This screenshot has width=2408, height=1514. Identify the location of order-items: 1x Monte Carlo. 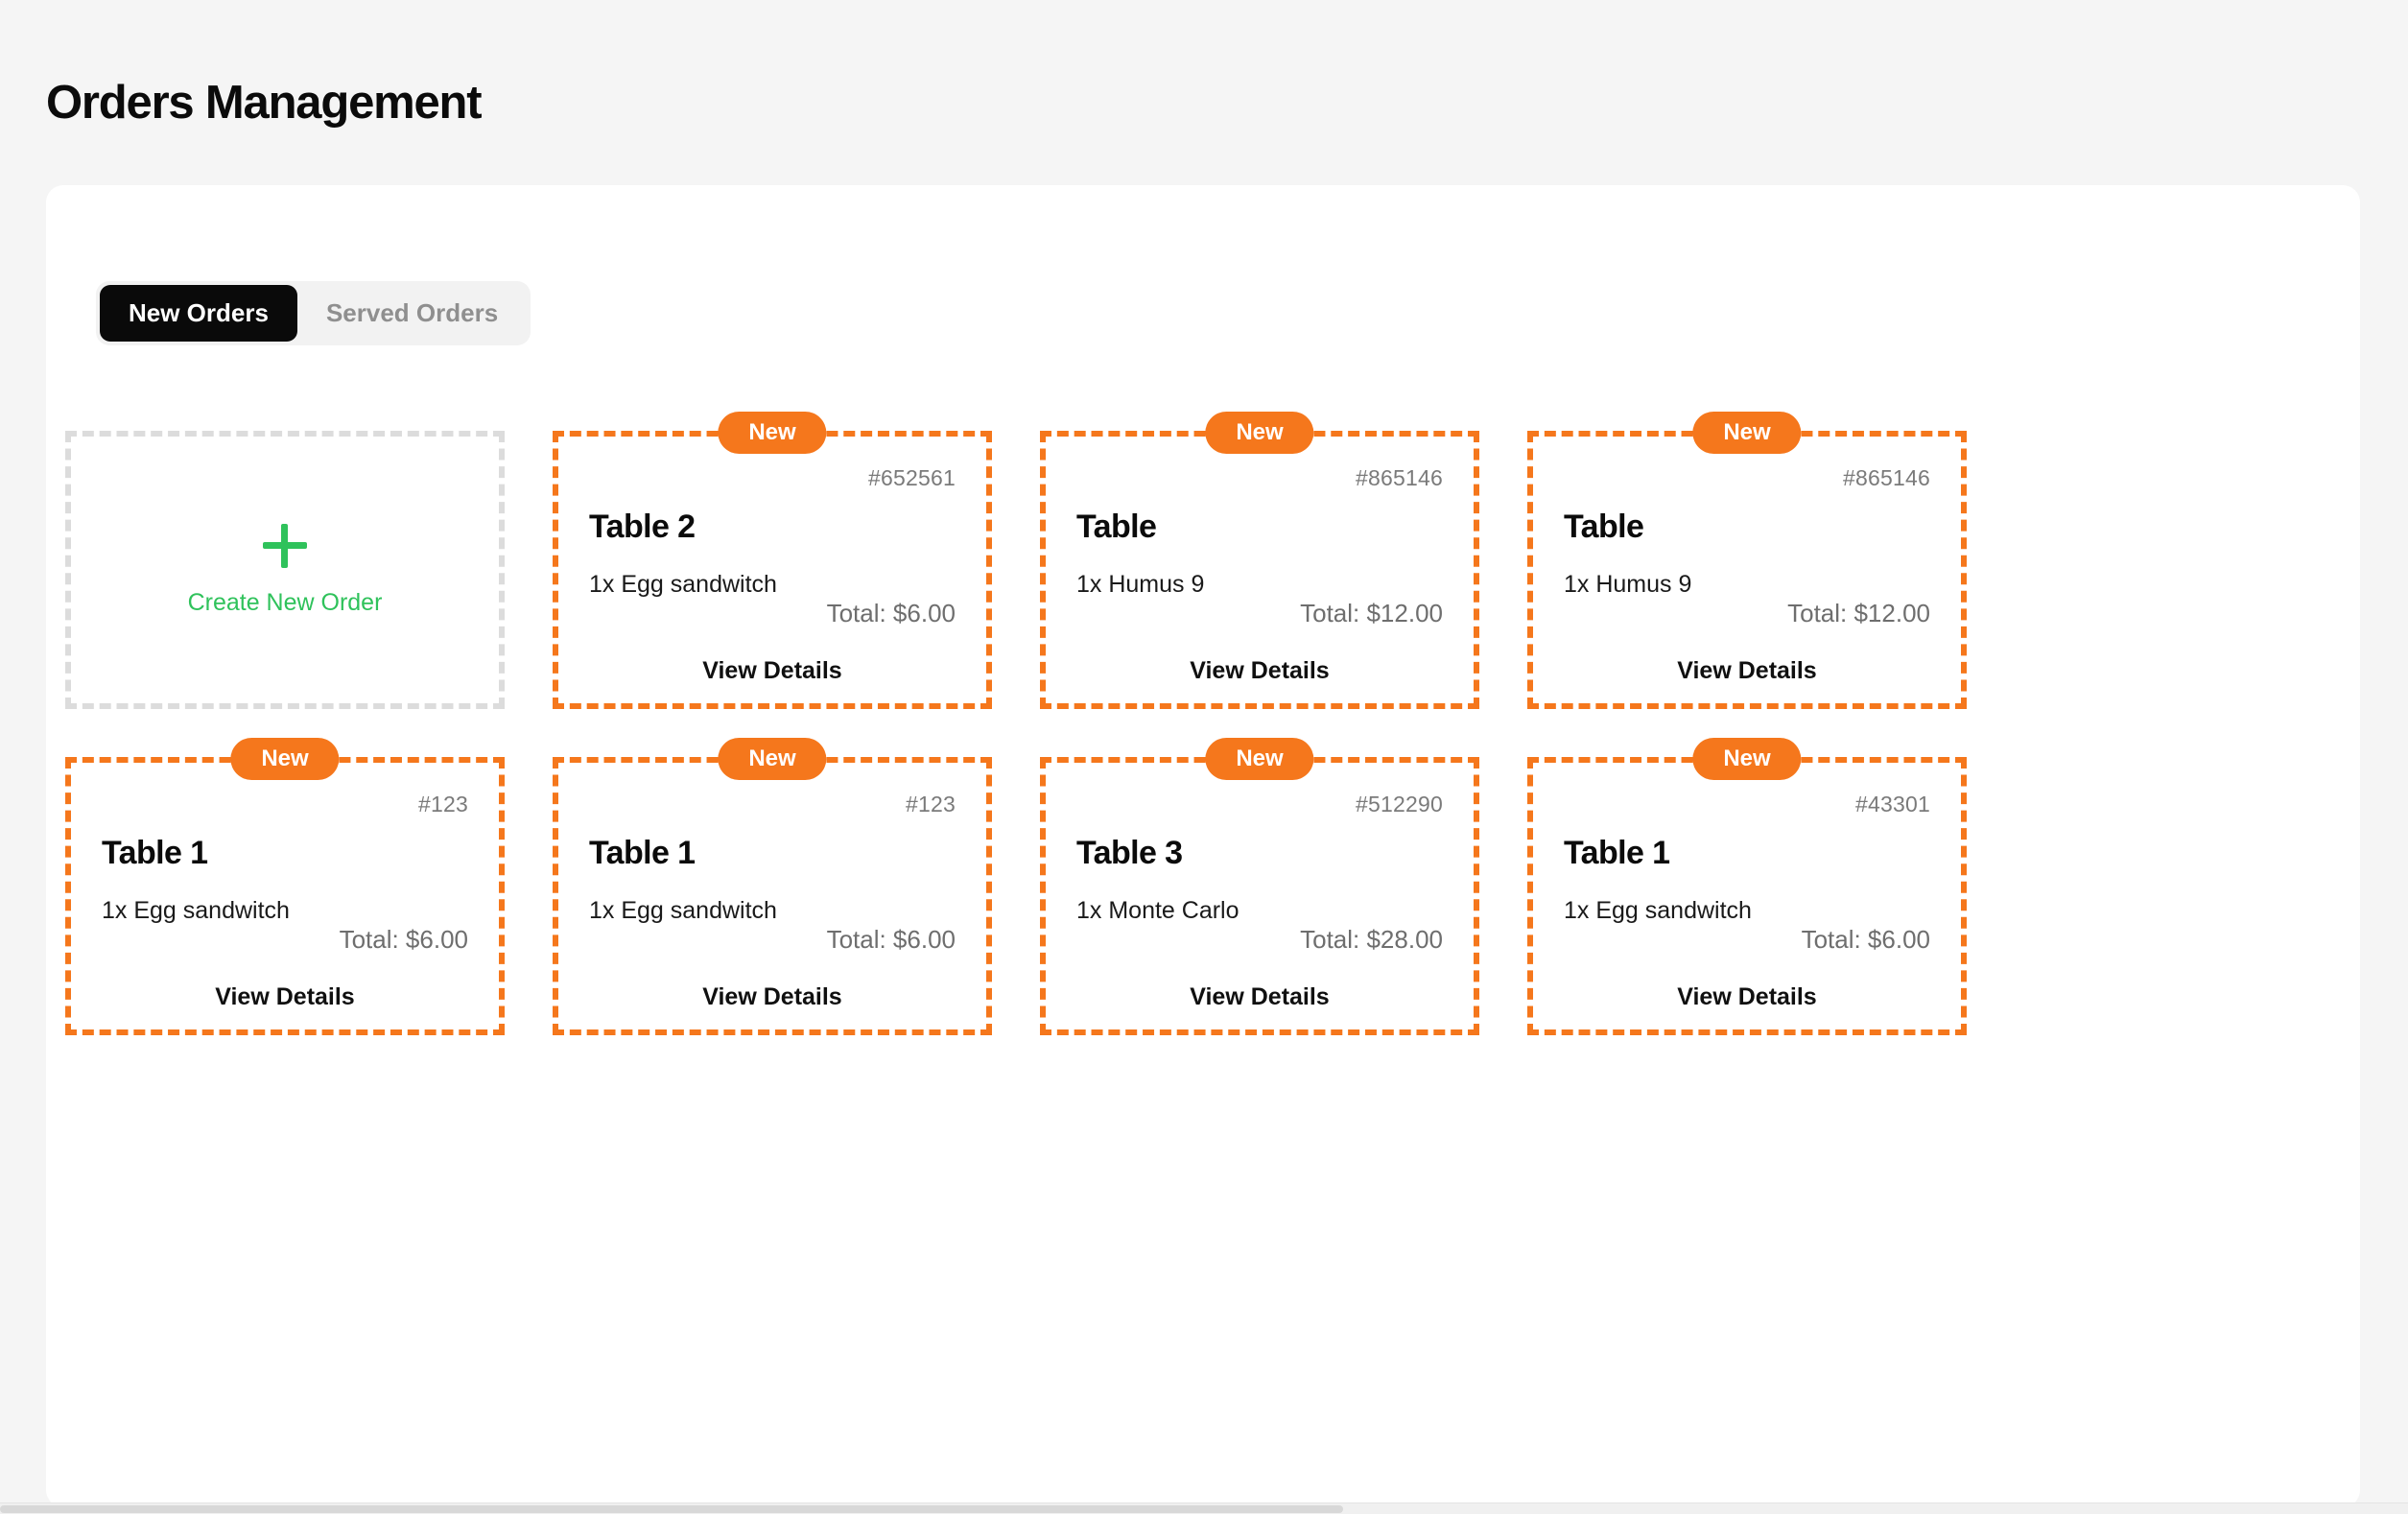
(1157, 910).